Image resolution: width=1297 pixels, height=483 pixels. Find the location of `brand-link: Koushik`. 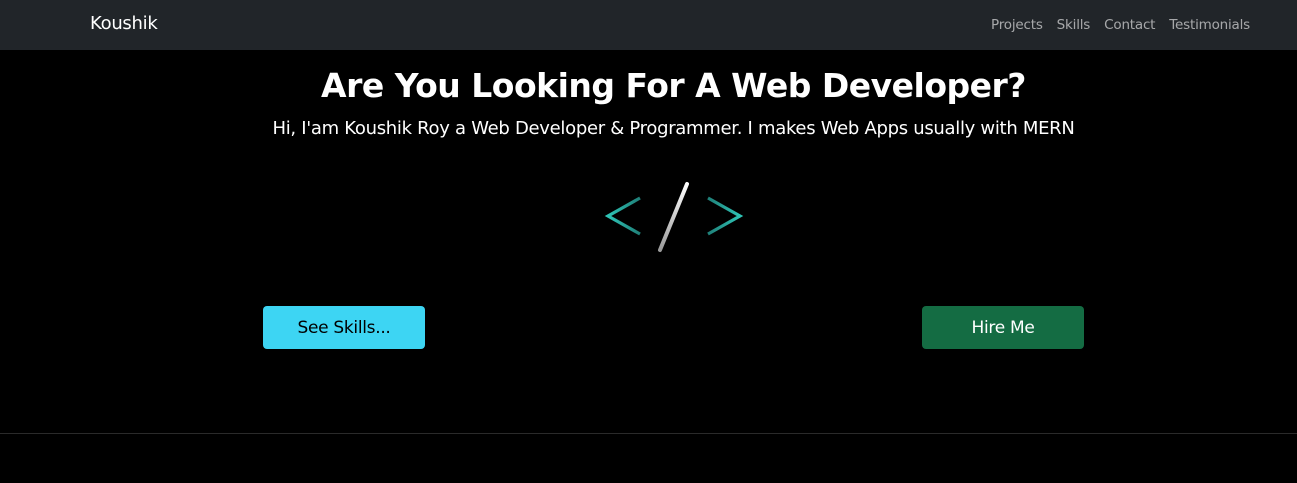

brand-link: Koushik is located at coordinates (124, 23).